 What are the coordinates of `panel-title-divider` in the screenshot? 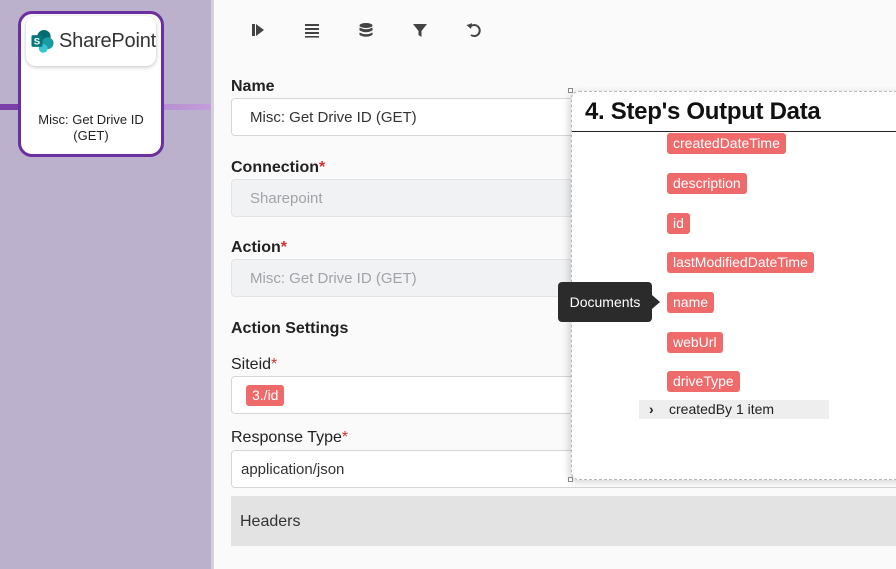 It's located at (734, 131).